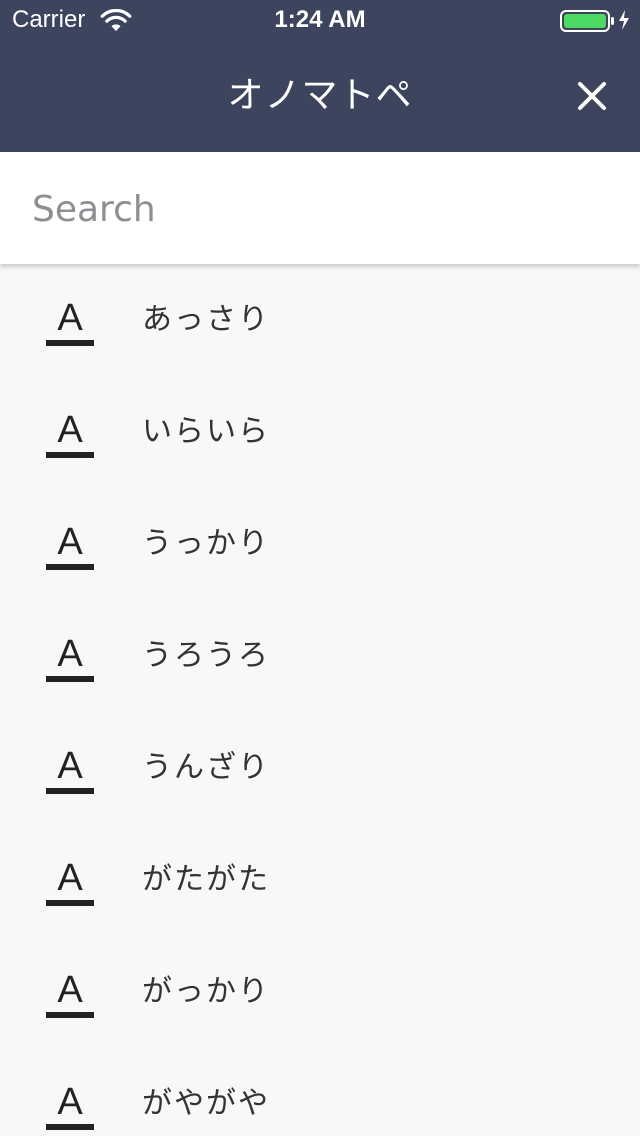 This screenshot has width=640, height=1136. I want to click on search-input, so click(322, 209).